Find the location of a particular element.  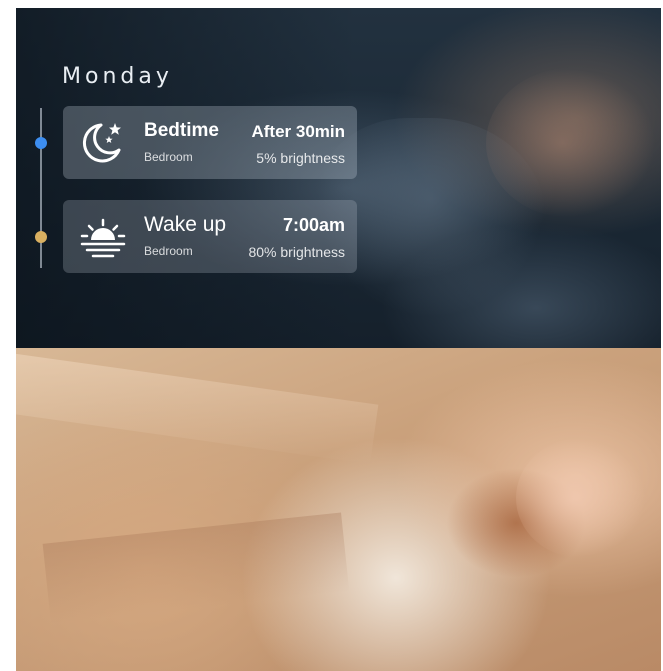

moon-stars-icon is located at coordinates (103, 143).